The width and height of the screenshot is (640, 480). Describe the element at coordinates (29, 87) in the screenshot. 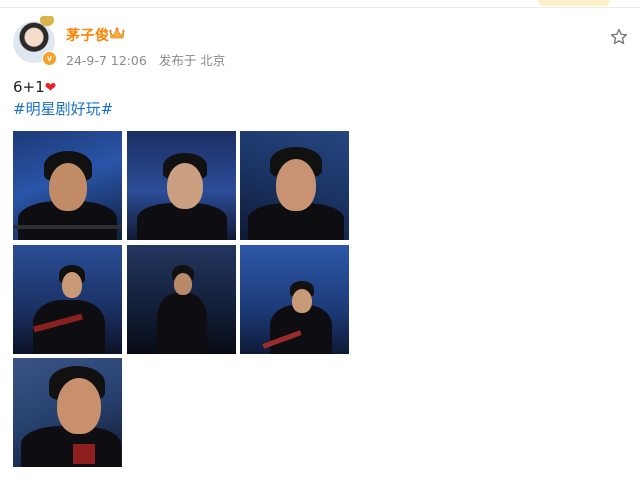

I see `post-text-content: 6+1` at that location.